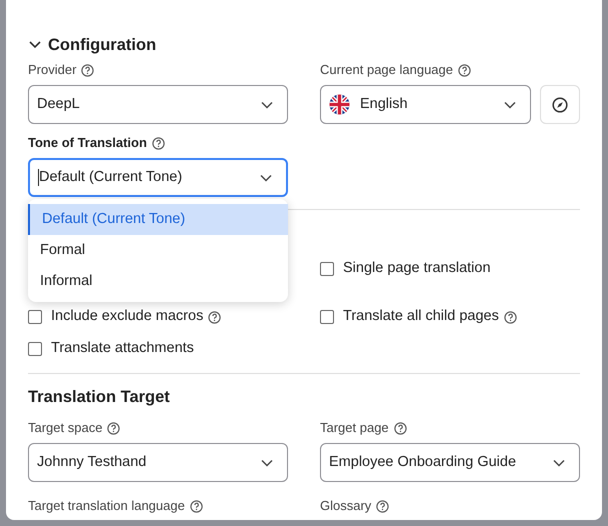 The image size is (608, 526). I want to click on menu-option: Formal, so click(158, 250).